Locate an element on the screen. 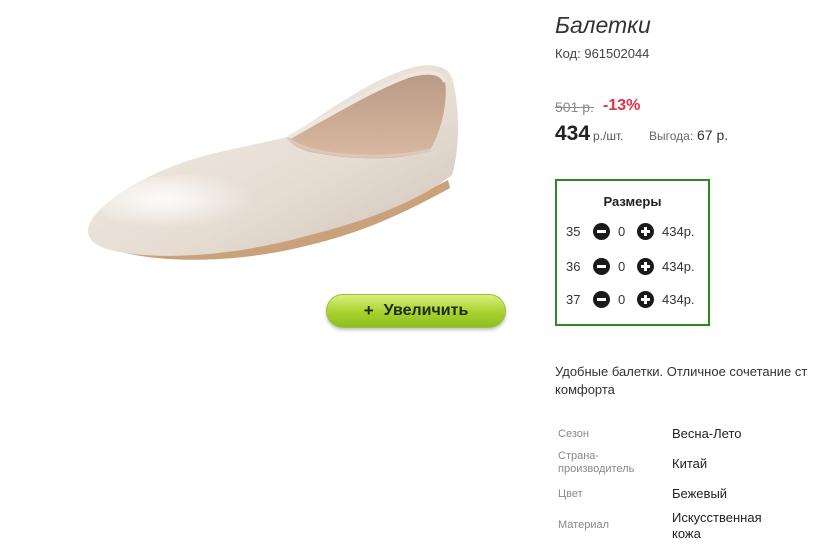 Image resolution: width=830 pixels, height=557 pixels. attr-label-country: Страна- производитель is located at coordinates (596, 463).